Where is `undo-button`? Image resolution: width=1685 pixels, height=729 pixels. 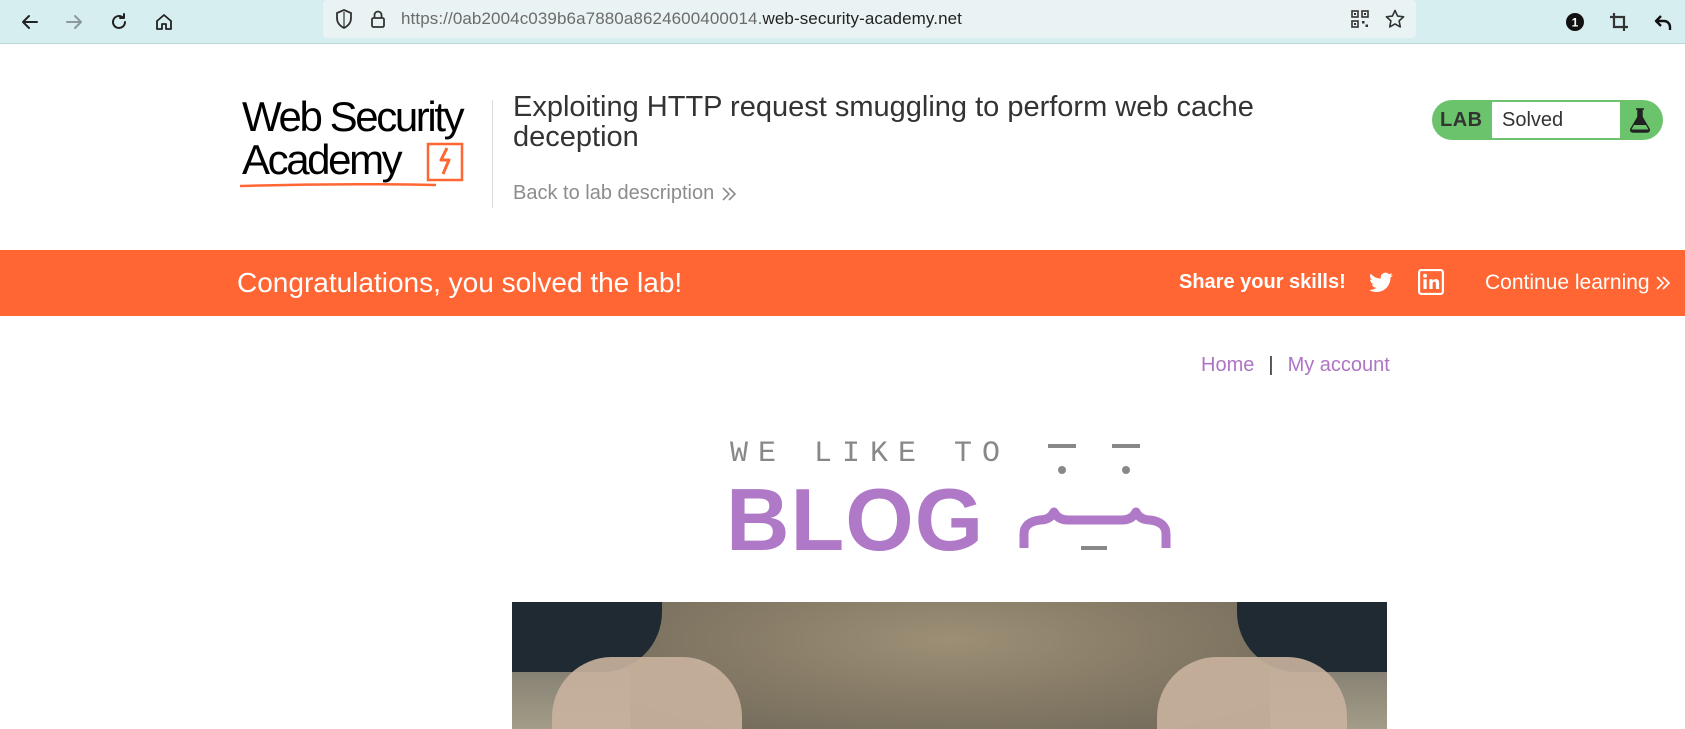 undo-button is located at coordinates (1663, 22).